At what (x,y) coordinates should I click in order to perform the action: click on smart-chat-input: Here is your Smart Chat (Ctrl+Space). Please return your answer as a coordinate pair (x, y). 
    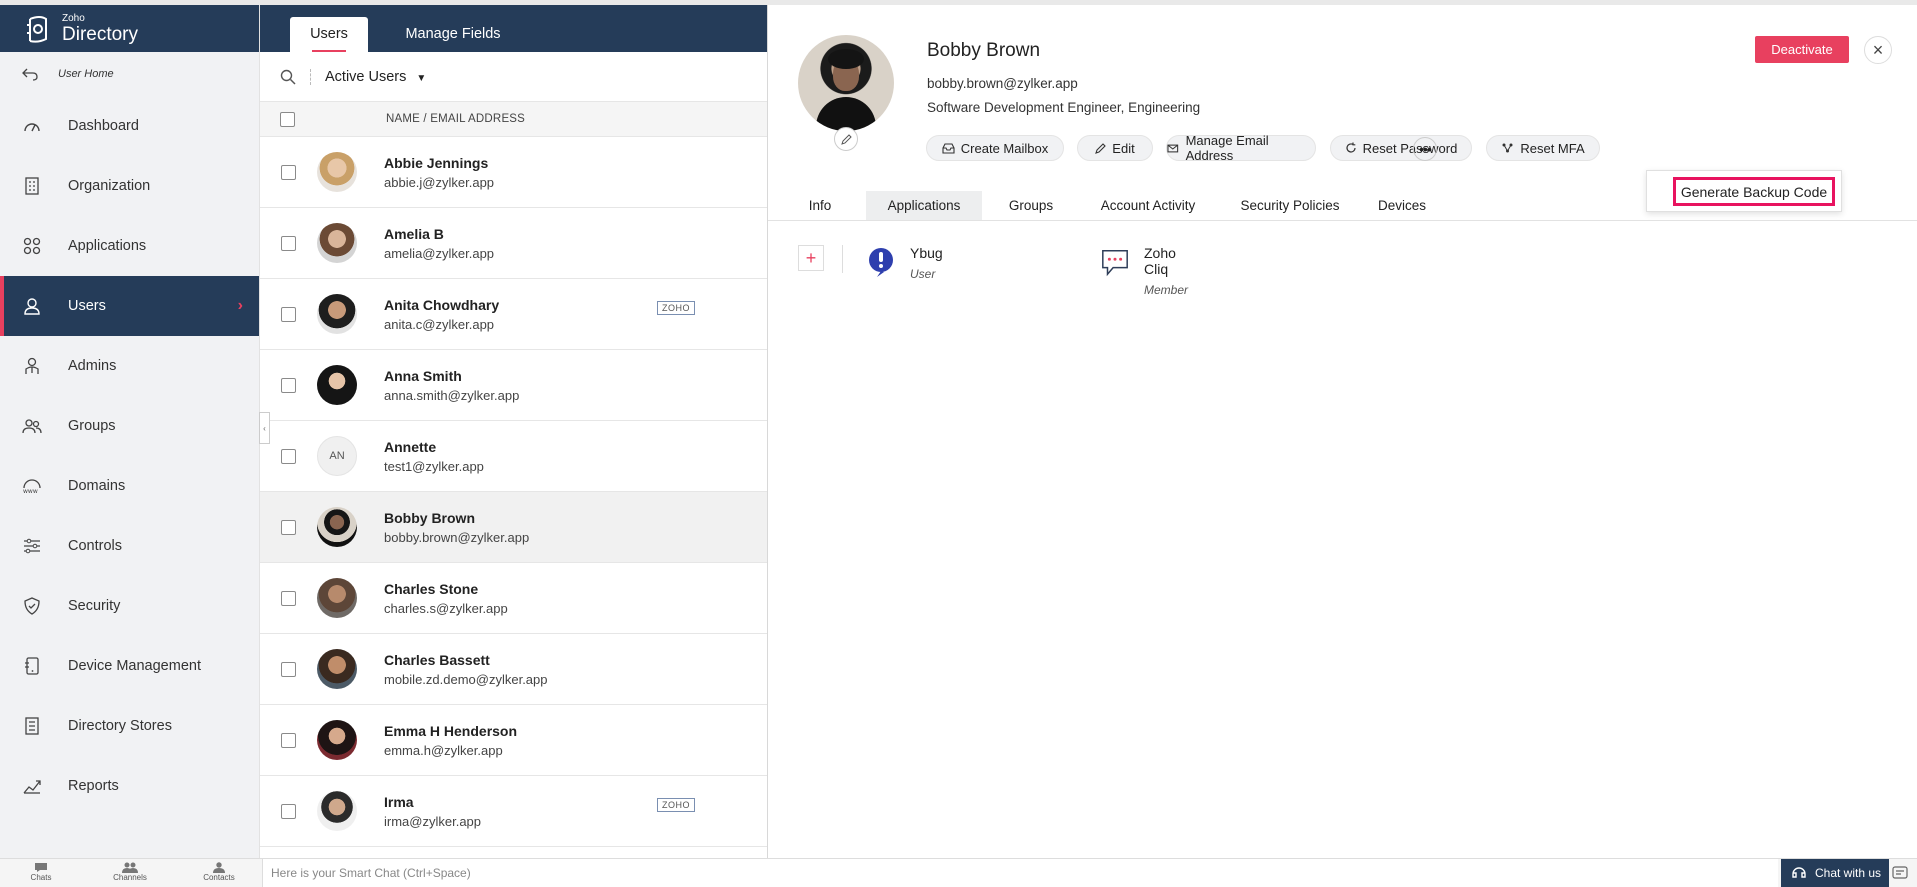
    Looking at the image, I should click on (1020, 873).